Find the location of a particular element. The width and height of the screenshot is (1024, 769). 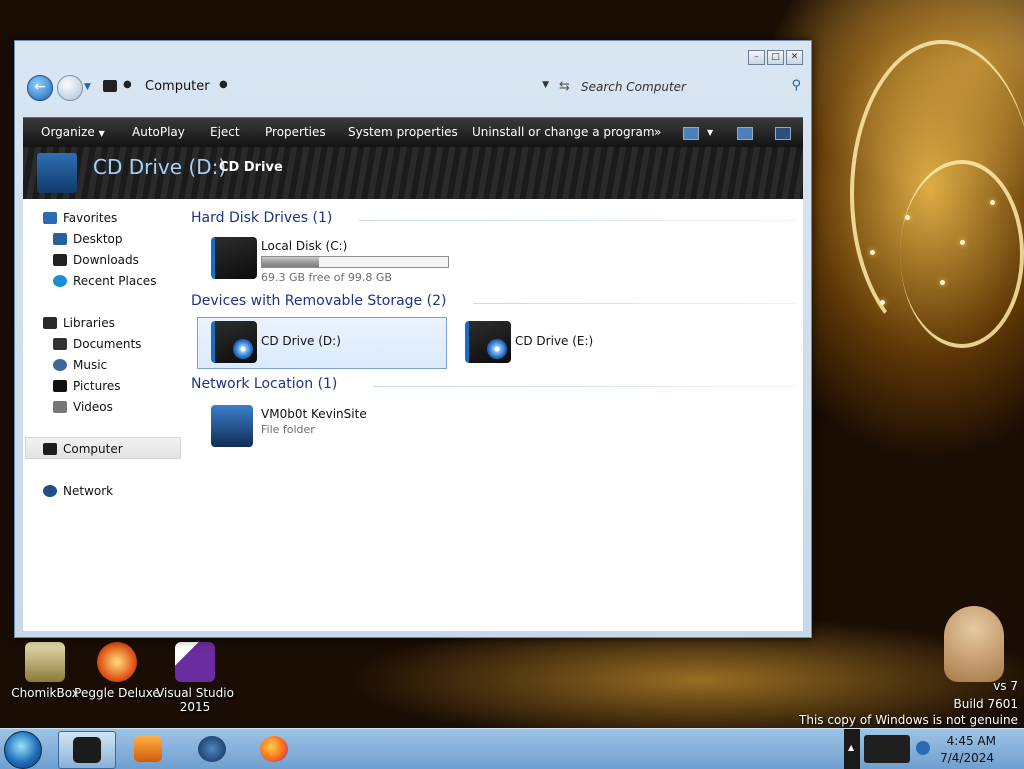

clock-time: 4:45 AM is located at coordinates (971, 741).